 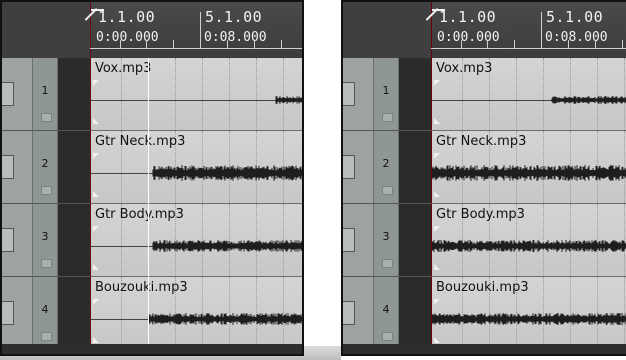 I want to click on edit-cursor, so click(x=148, y=206).